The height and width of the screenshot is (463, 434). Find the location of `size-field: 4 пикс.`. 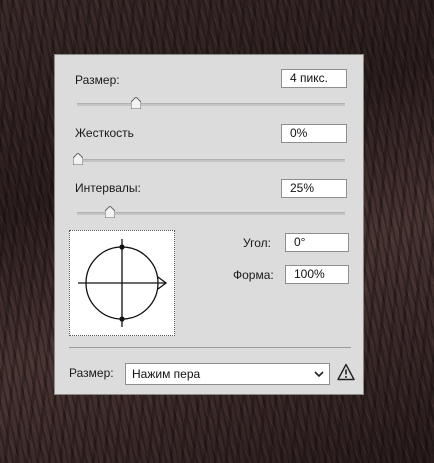

size-field: 4 пикс. is located at coordinates (314, 78).